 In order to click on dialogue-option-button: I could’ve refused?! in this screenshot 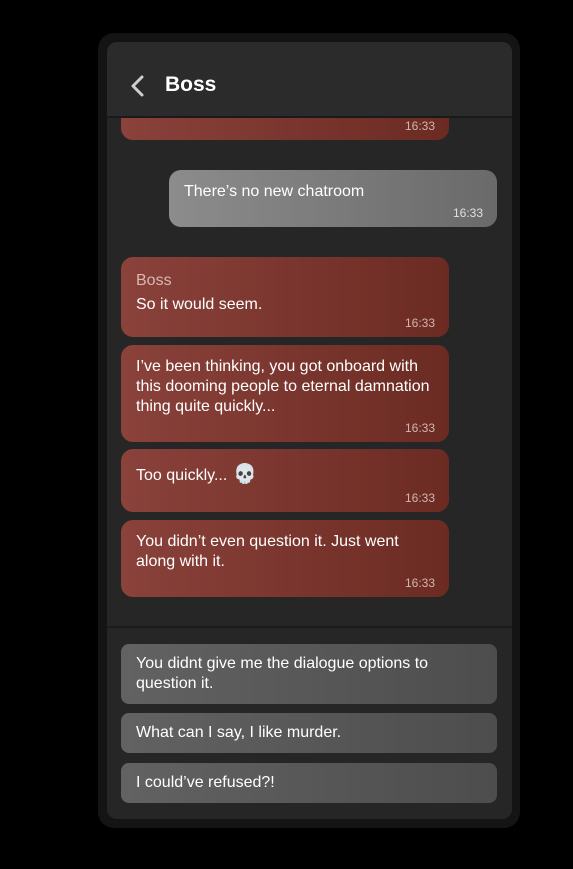, I will do `click(309, 783)`.